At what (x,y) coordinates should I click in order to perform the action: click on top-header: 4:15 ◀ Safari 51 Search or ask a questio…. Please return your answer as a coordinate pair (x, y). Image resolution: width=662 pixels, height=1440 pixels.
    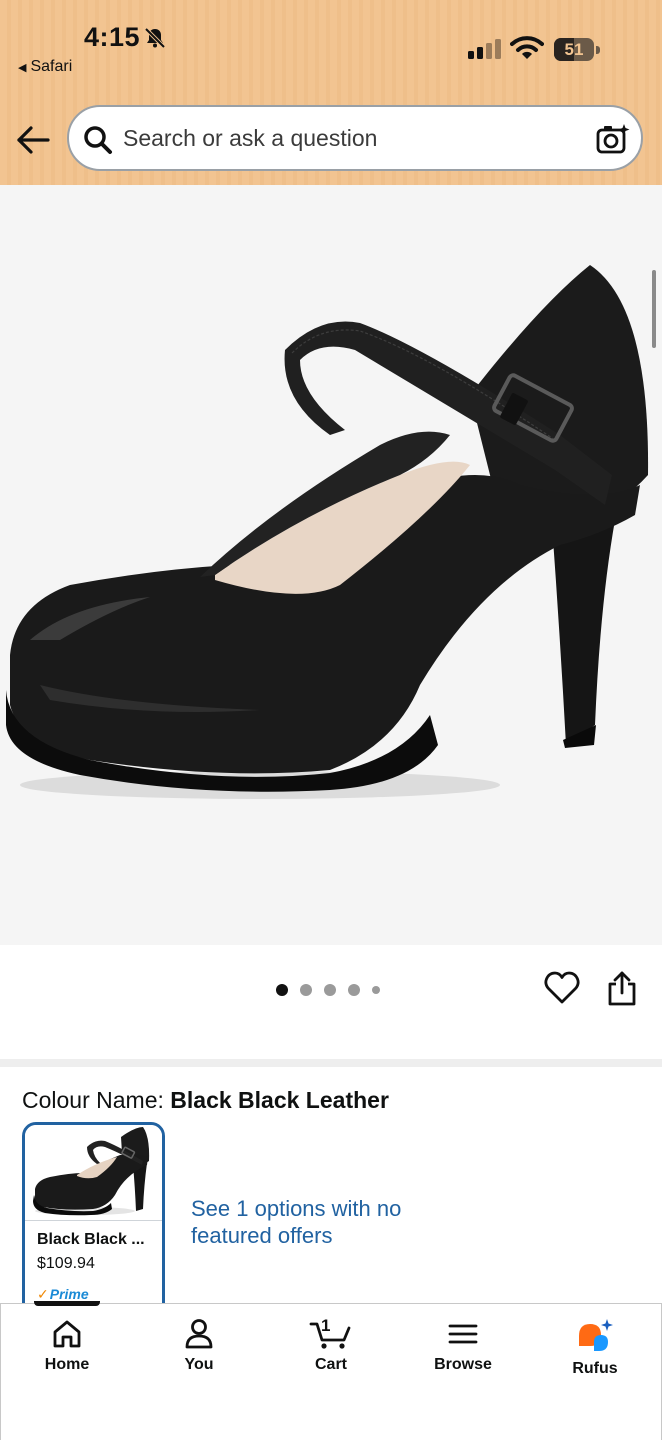
    Looking at the image, I should click on (331, 92).